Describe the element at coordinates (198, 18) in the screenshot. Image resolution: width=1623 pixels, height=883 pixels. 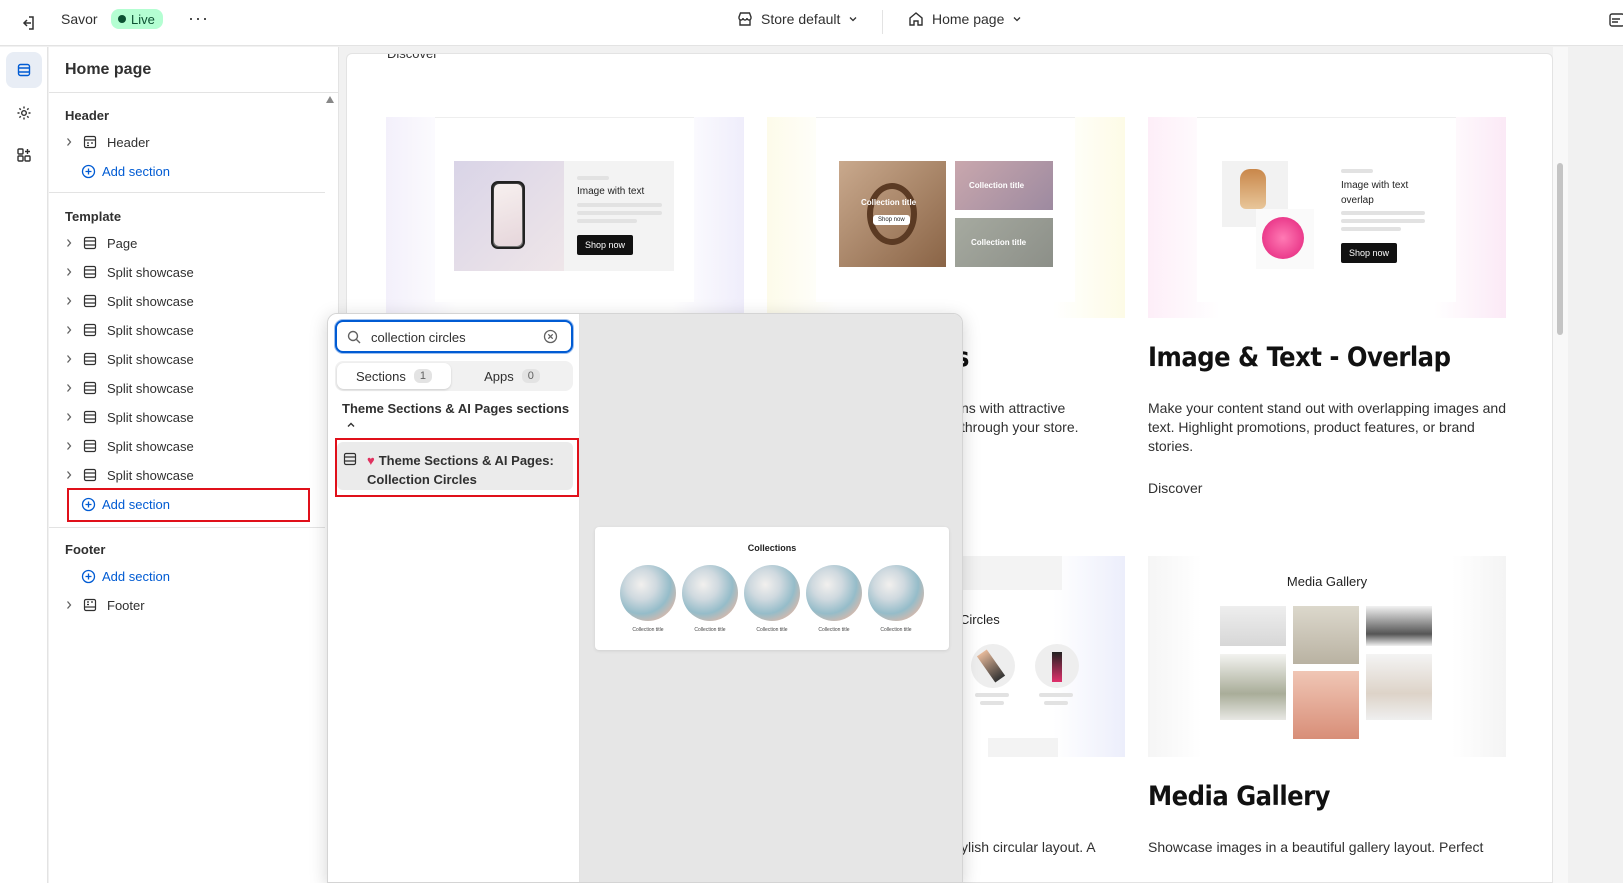
I see `more-actions-button: ···` at that location.